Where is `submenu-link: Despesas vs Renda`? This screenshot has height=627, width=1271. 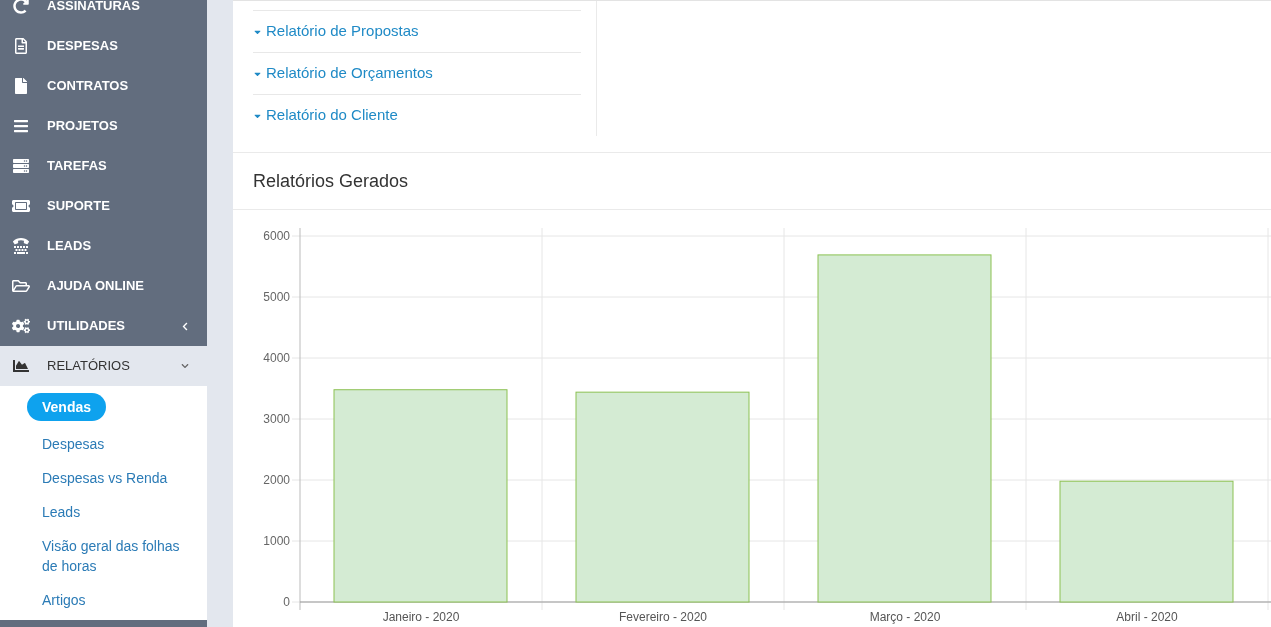 submenu-link: Despesas vs Renda is located at coordinates (112, 478).